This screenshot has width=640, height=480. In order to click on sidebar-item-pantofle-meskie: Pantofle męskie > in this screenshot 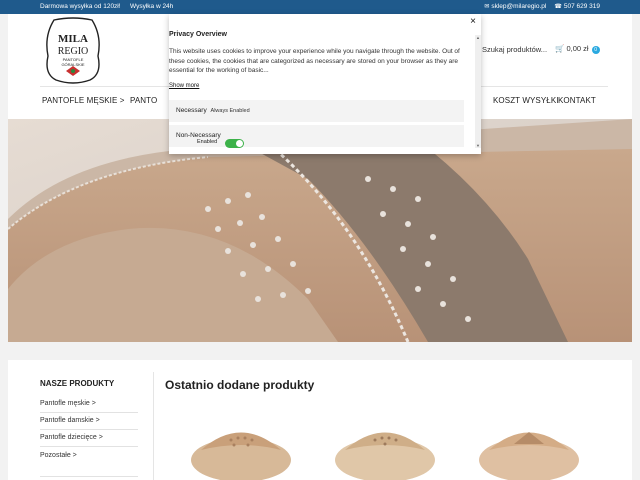, I will do `click(68, 403)`.